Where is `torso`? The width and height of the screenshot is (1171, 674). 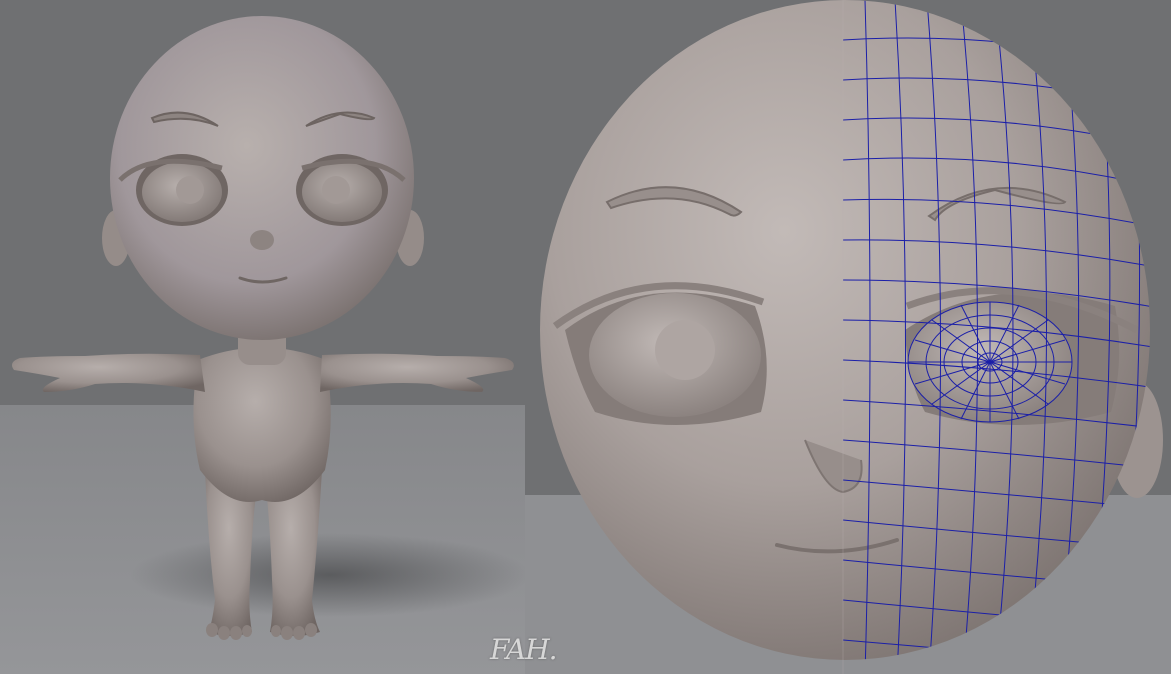
torso is located at coordinates (262, 424).